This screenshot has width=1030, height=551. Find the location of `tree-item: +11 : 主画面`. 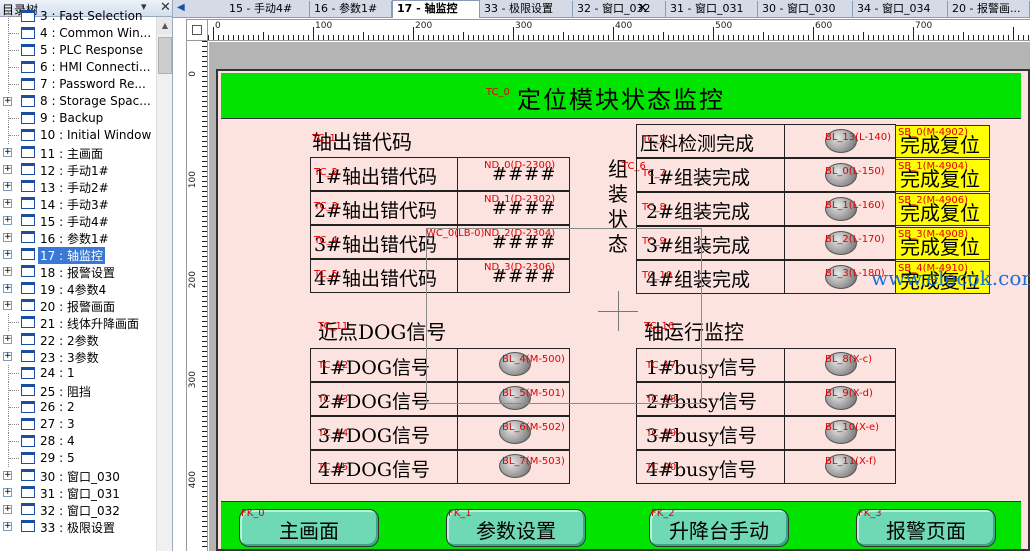

tree-item: +11 : 主画面 is located at coordinates (78, 152).